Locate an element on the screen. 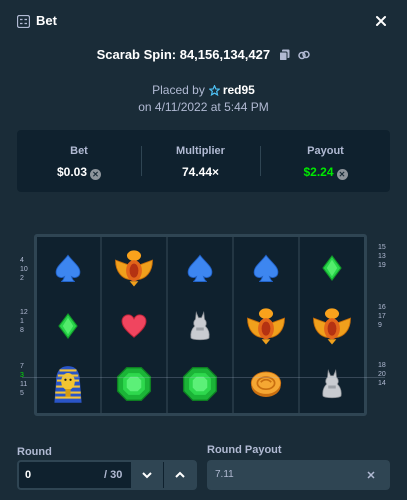 The width and height of the screenshot is (407, 500). bet-value-row: $0.03 ✕ is located at coordinates (79, 172).